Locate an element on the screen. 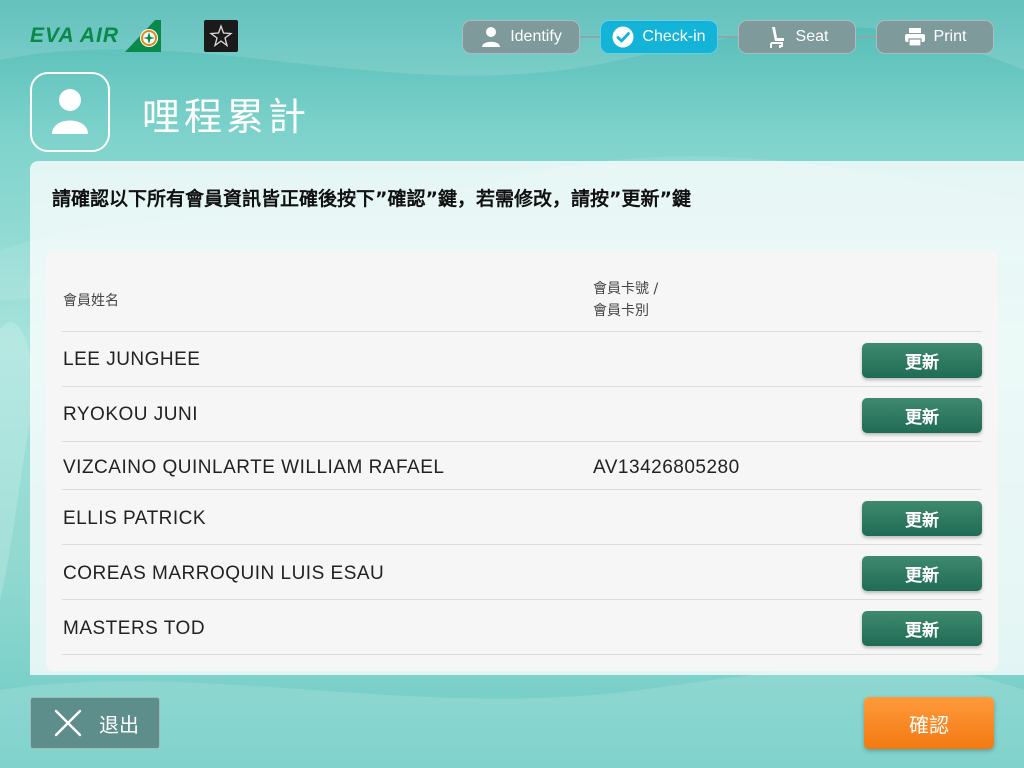 This screenshot has width=1024, height=768. column-header-card-line1: 會員卡號 / is located at coordinates (626, 289).